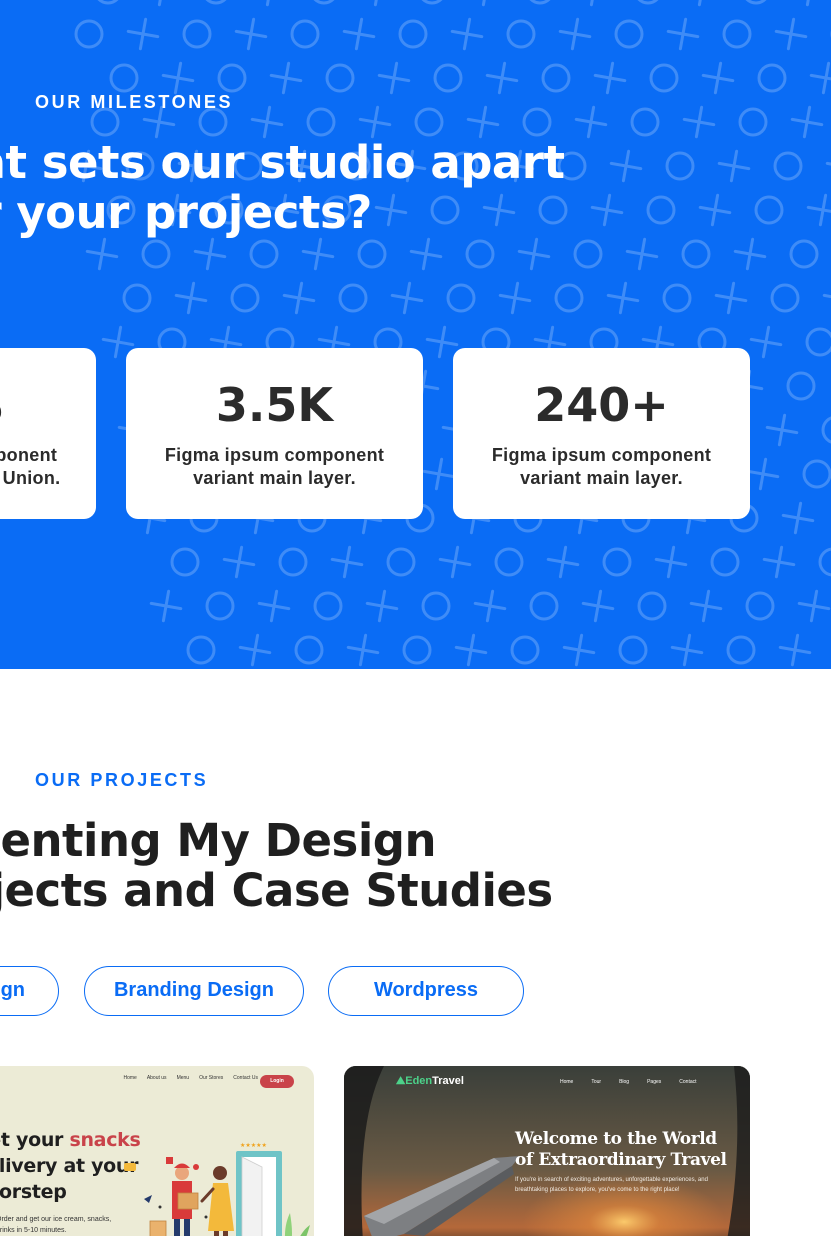 This screenshot has width=831, height=1236. I want to click on travel-nav-item: Pages, so click(654, 1082).